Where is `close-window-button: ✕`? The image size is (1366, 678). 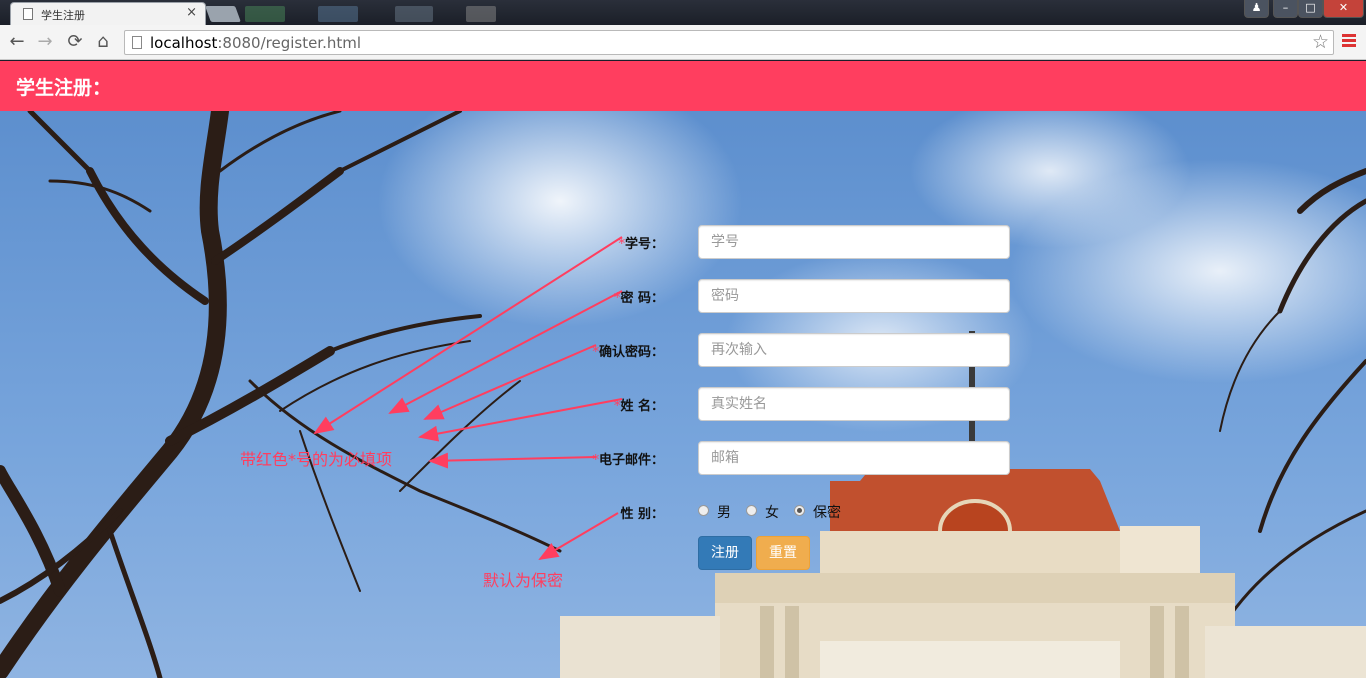 close-window-button: ✕ is located at coordinates (1343, 9).